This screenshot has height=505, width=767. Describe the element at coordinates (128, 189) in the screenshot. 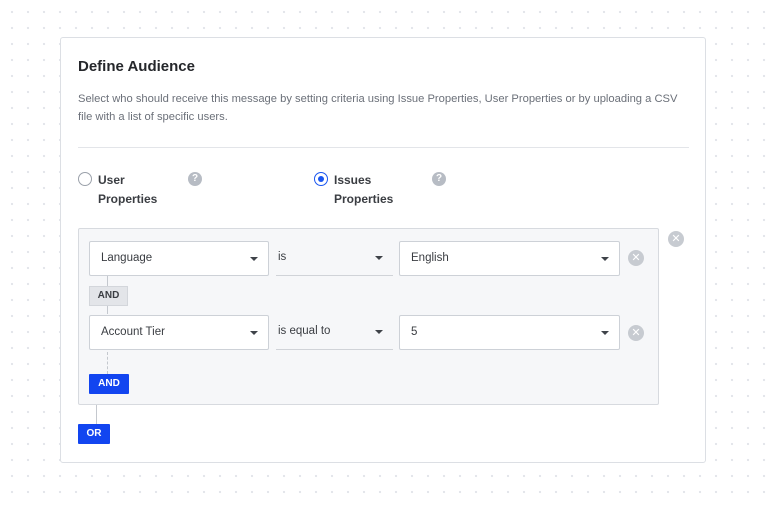

I see `radio-label: User Properties` at that location.